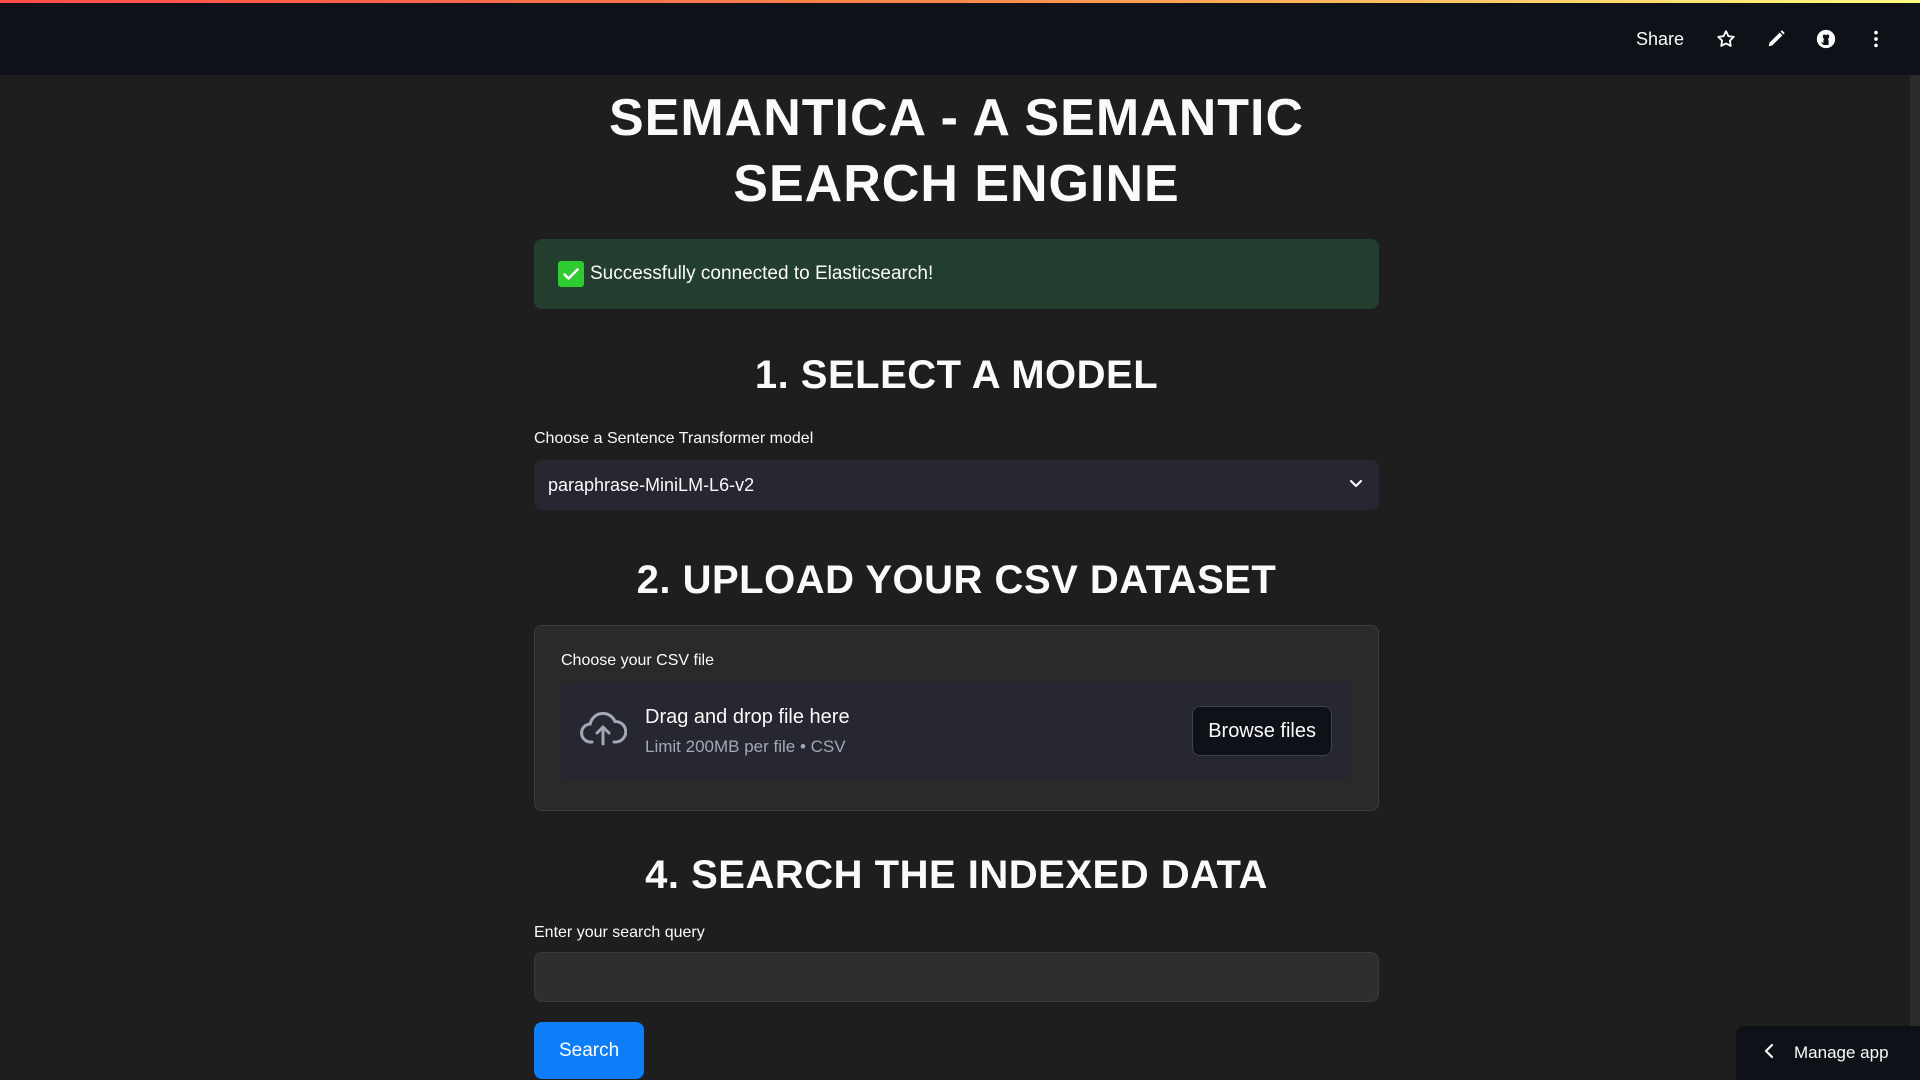 The height and width of the screenshot is (1080, 1920). I want to click on page-title: SEMANTICA - A SEMANTIC SEARCH ENGINE, so click(956, 151).